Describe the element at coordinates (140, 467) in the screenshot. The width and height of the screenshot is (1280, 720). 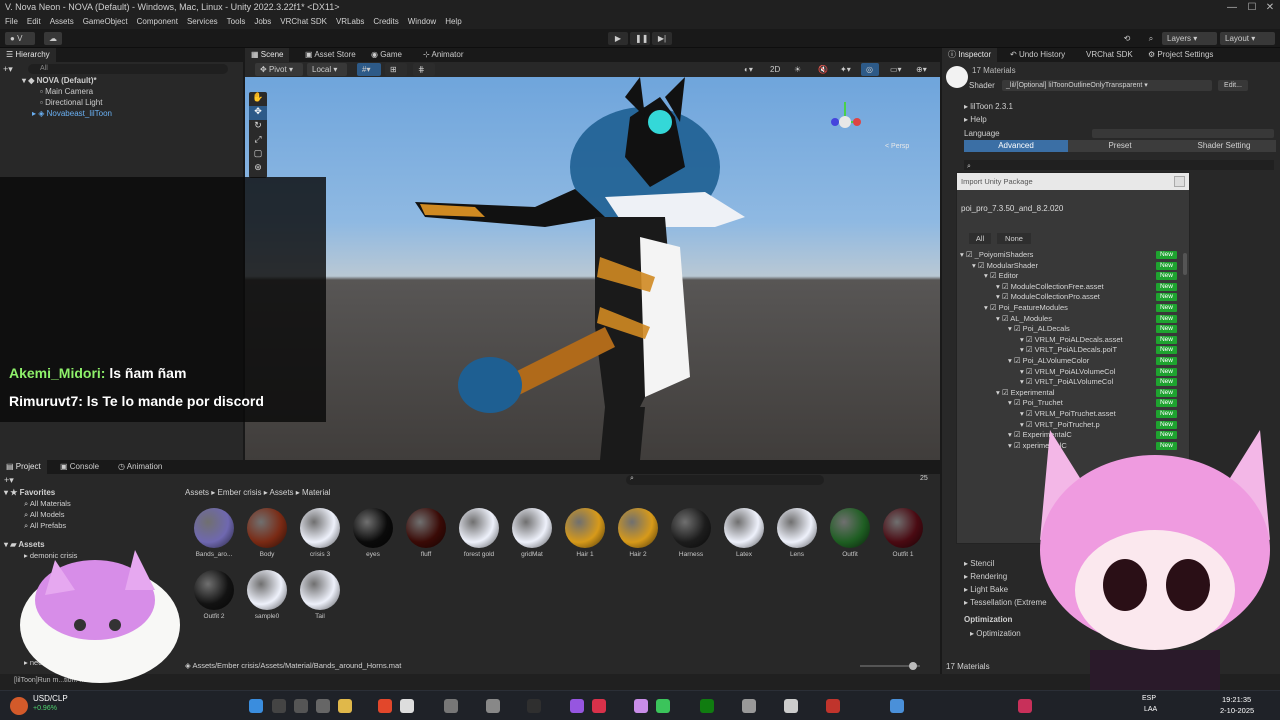
I see `tab-animation: ◷ Animation` at that location.